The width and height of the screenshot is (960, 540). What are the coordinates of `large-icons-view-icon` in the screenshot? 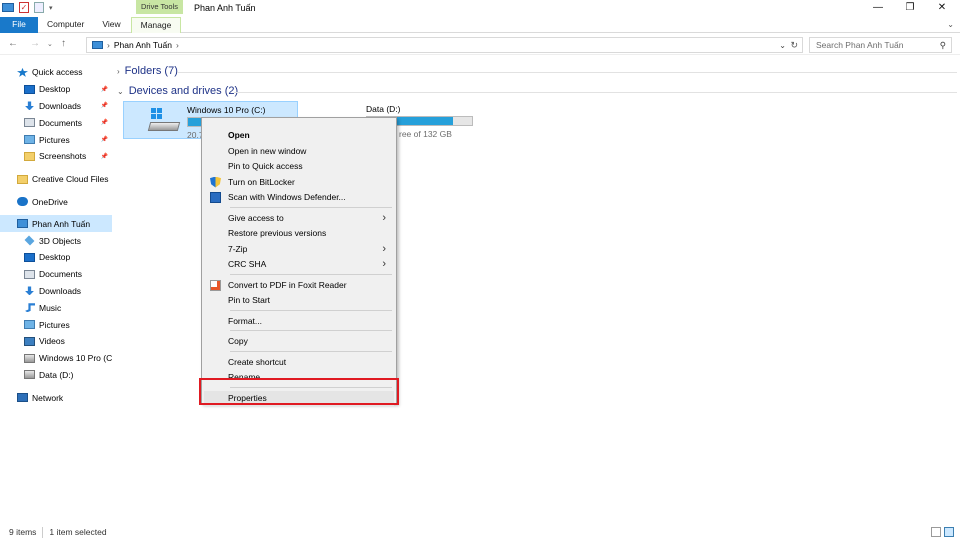 It's located at (949, 532).